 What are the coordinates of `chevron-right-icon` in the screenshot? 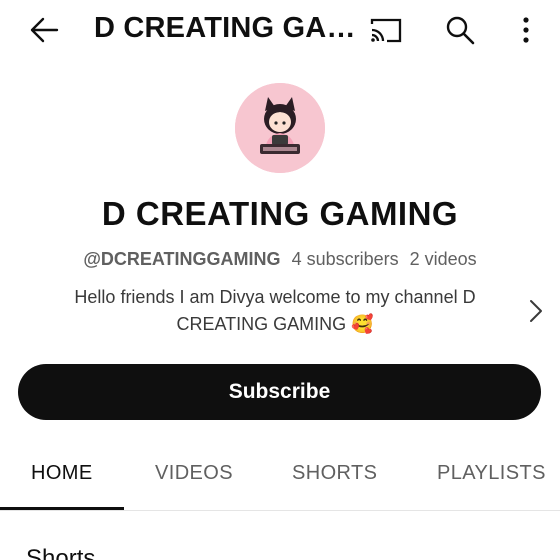 It's located at (536, 311).